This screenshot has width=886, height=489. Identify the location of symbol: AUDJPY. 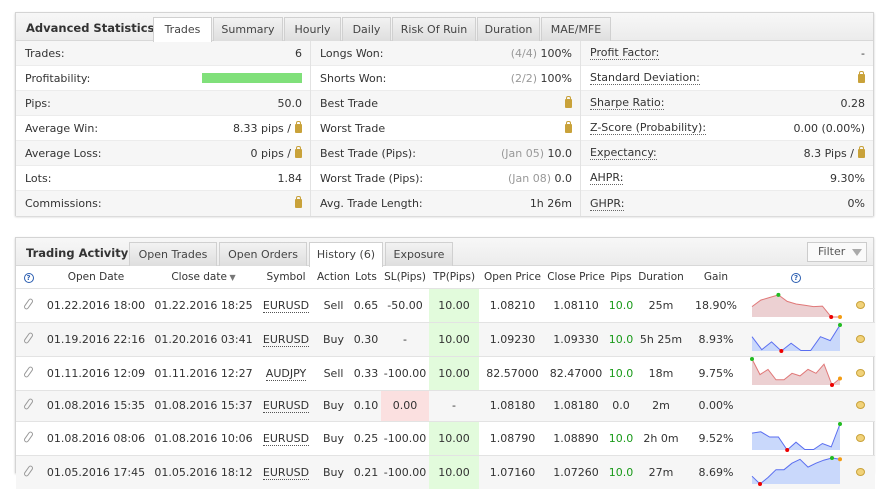
(286, 373).